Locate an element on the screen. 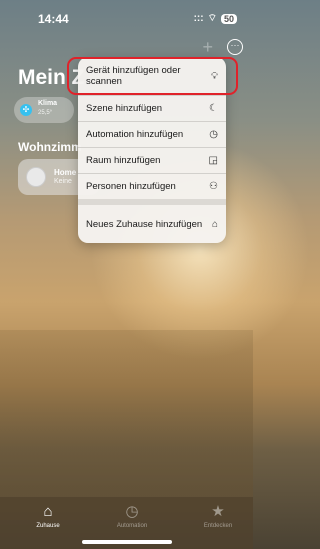  status-icons: ::: ⌔ 50 is located at coordinates (215, 18).